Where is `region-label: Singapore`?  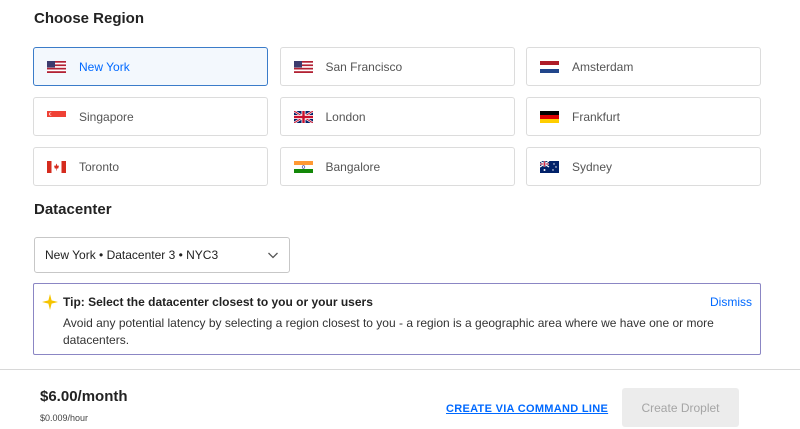
region-label: Singapore is located at coordinates (106, 116).